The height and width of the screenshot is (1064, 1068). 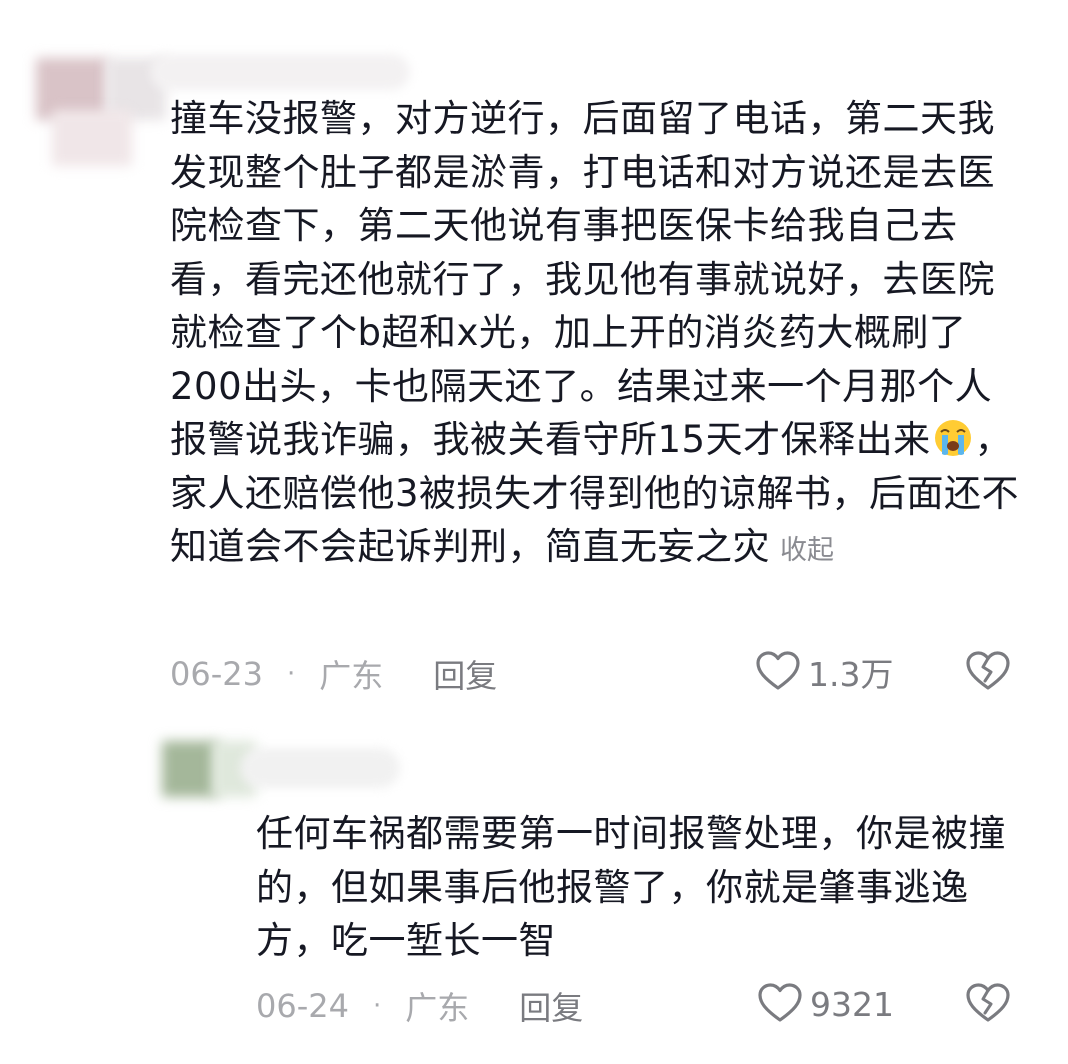 I want to click on reply-comment-date: 06-24, so click(x=302, y=1006).